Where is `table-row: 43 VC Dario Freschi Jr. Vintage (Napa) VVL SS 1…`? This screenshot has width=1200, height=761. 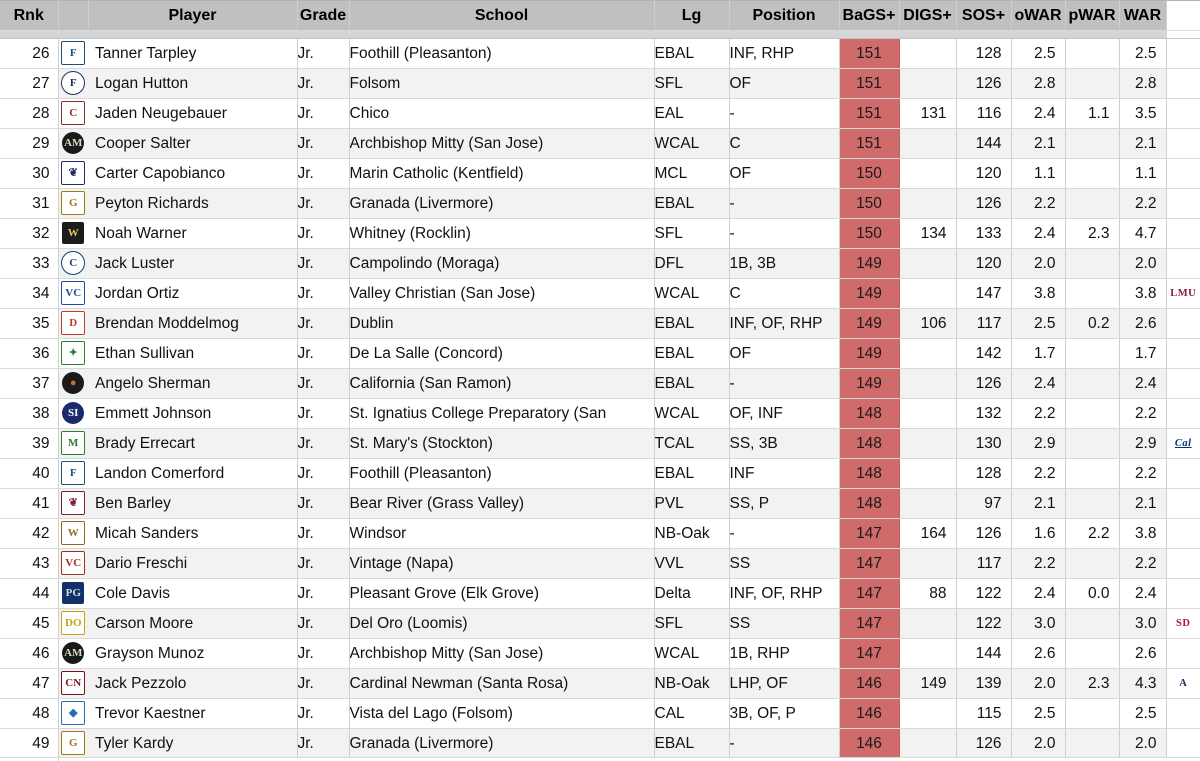 table-row: 43 VC Dario Freschi Jr. Vintage (Napa) VVL SS 1… is located at coordinates (600, 563).